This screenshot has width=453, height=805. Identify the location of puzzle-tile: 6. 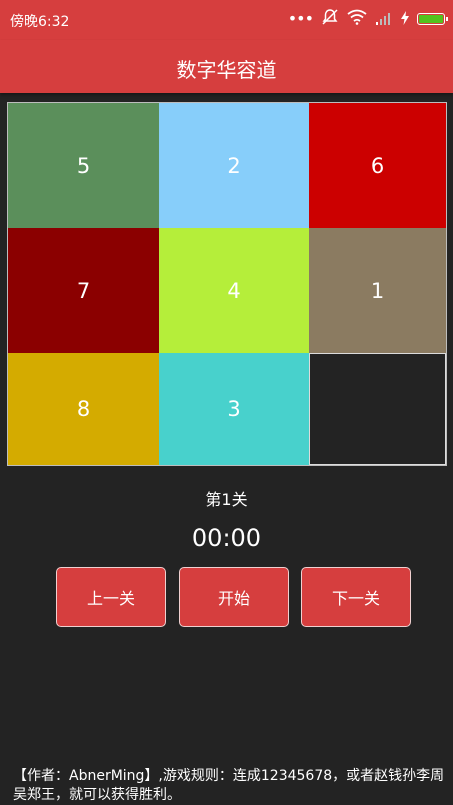
(377, 165).